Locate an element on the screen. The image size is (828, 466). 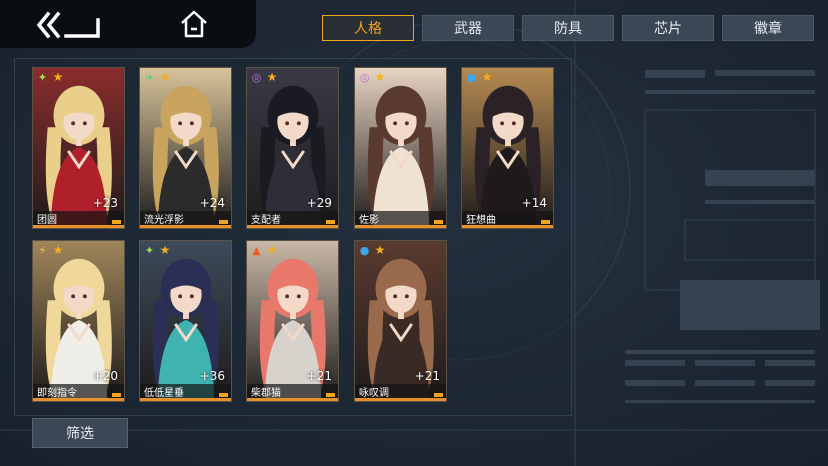
top-bar is located at coordinates (128, 24).